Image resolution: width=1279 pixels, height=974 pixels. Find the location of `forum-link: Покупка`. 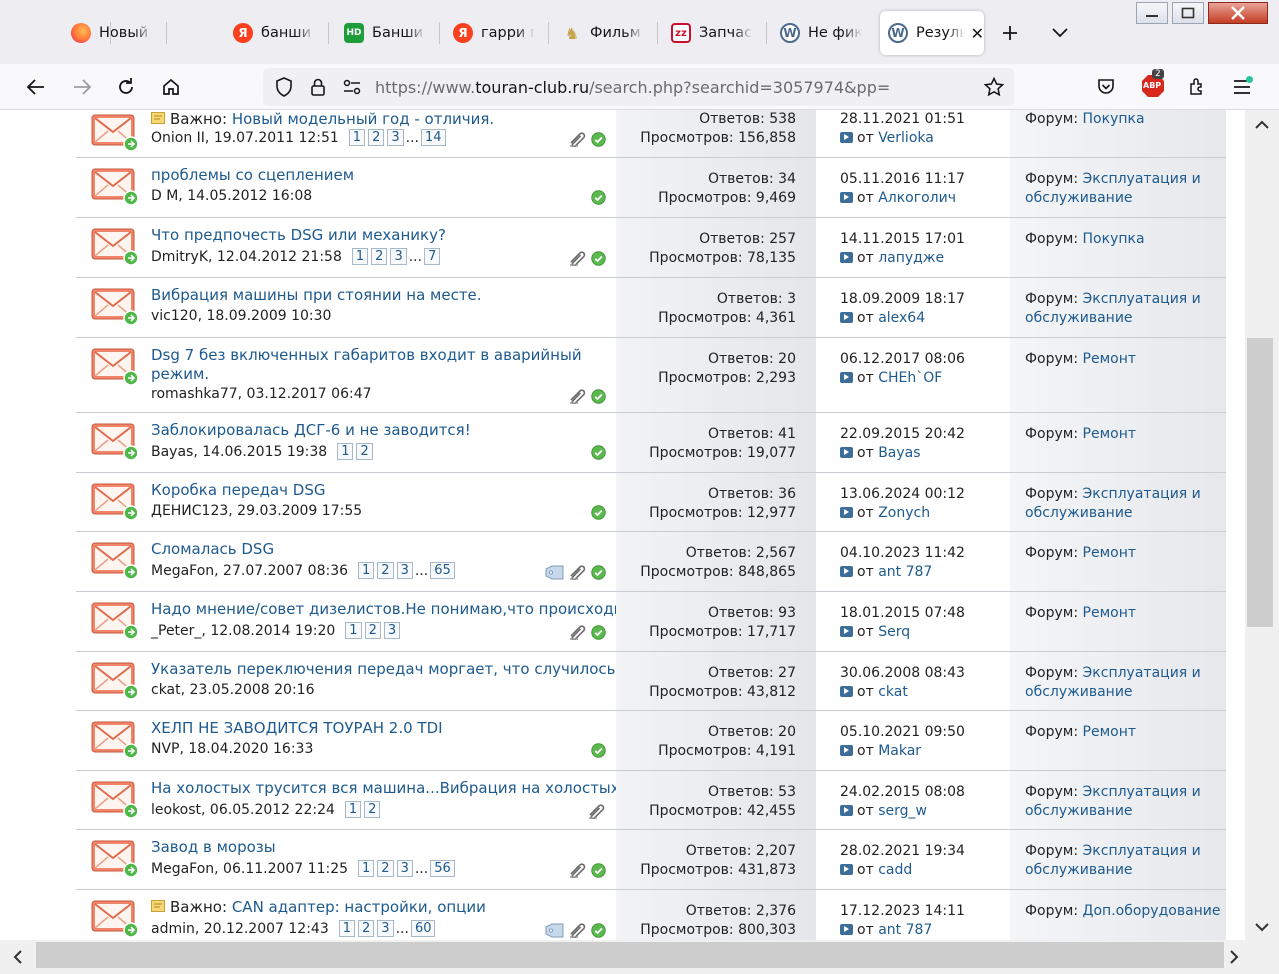

forum-link: Покупка is located at coordinates (1114, 239).